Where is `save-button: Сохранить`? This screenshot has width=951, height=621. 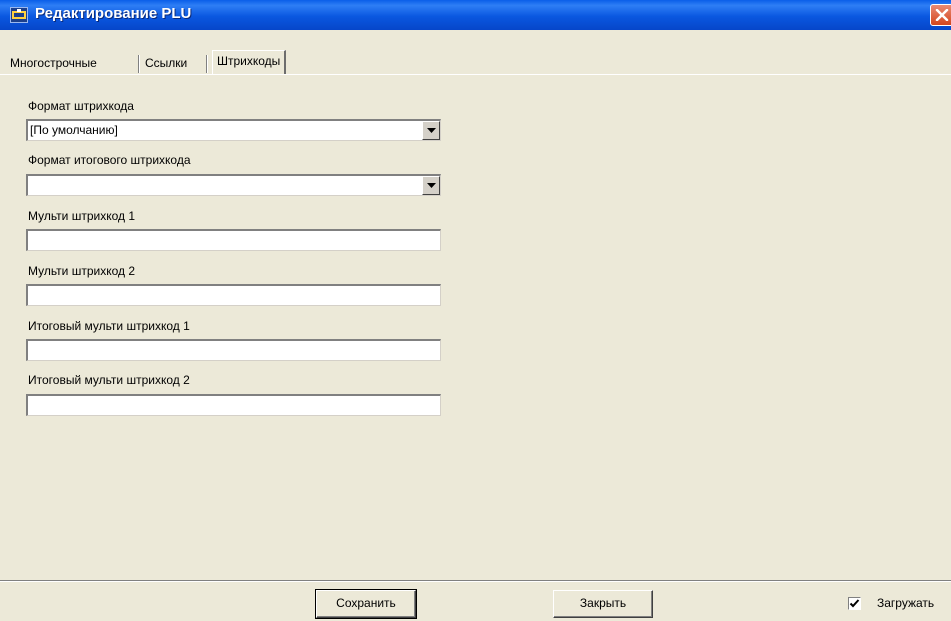 save-button: Сохранить is located at coordinates (366, 604).